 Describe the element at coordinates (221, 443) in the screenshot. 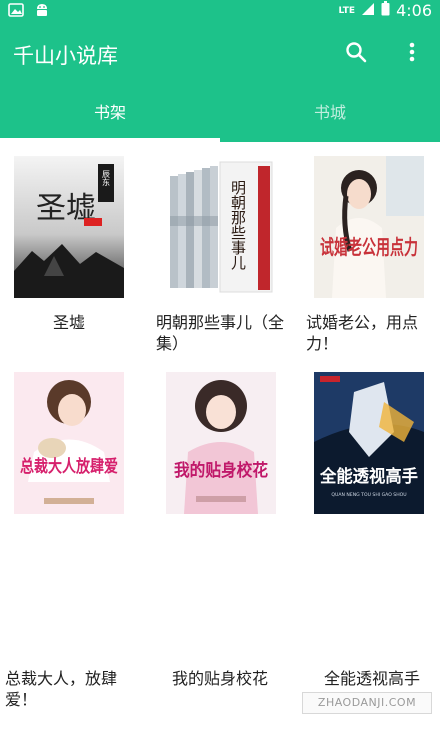

I see `book-cover: 我的贴身校花` at that location.